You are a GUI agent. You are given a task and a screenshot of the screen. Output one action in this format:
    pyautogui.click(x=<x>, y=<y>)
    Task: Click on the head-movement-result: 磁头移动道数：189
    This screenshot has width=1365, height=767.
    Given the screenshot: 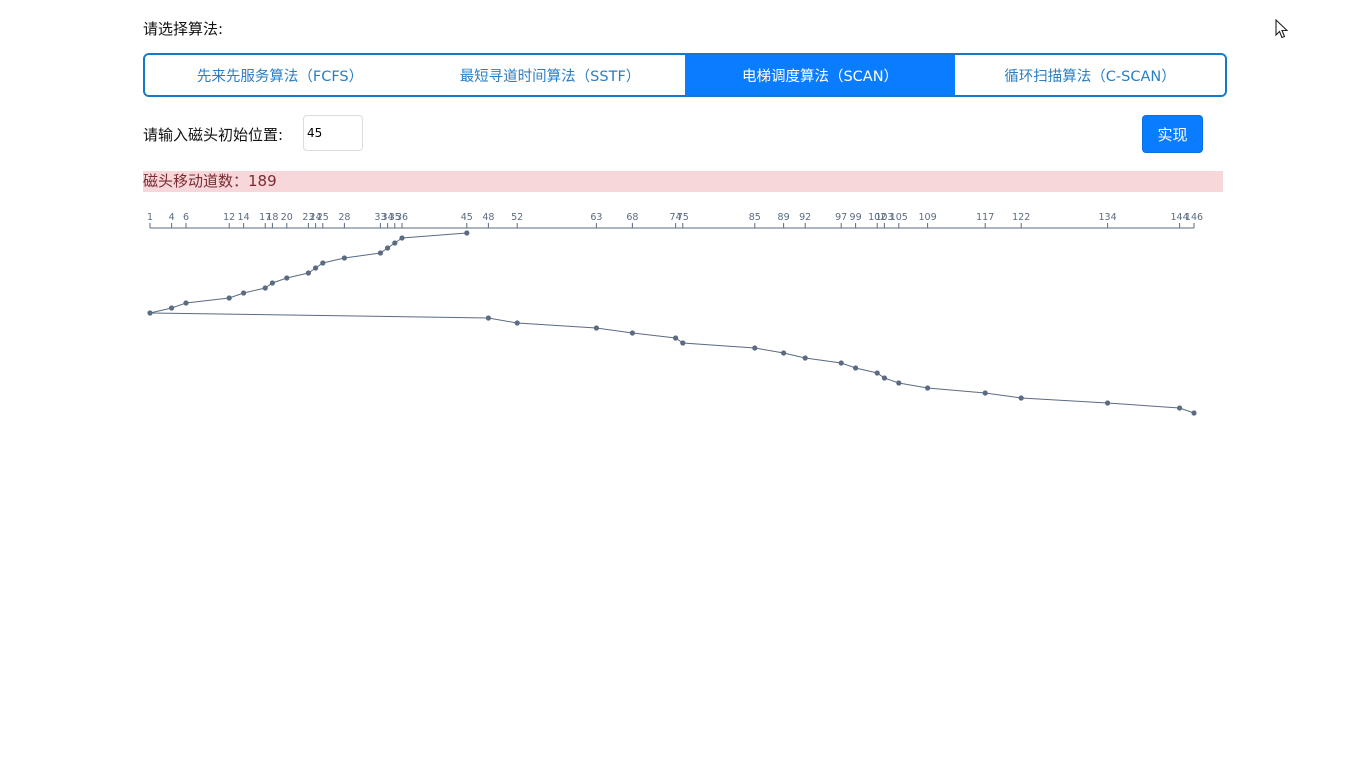 What is the action you would take?
    pyautogui.click(x=683, y=181)
    